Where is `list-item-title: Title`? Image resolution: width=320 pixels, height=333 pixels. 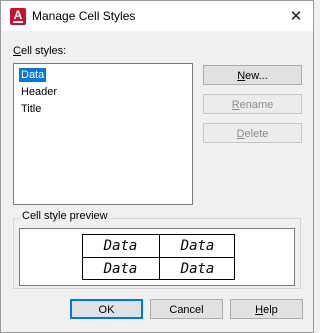 list-item-title: Title is located at coordinates (31, 109).